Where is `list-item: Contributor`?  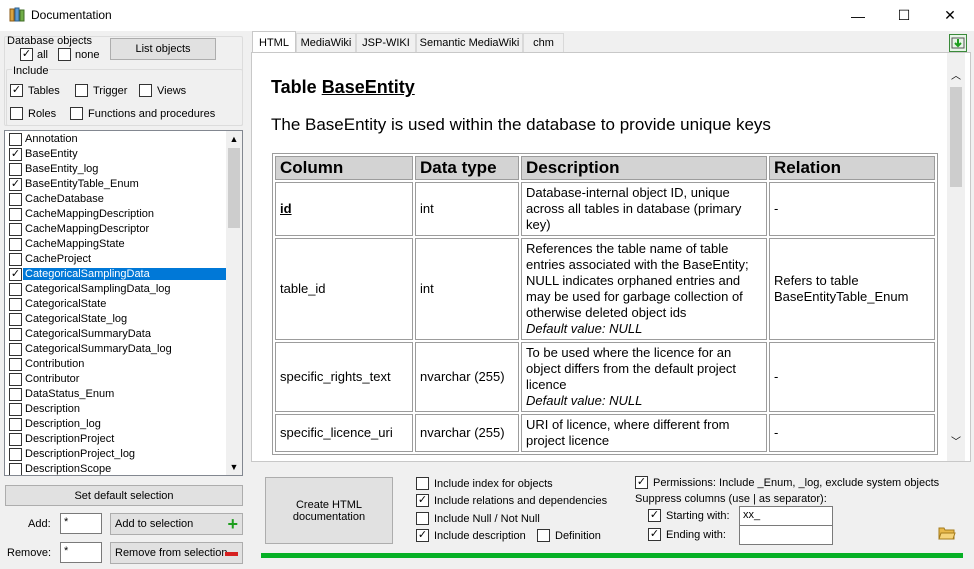
list-item: Contributor is located at coordinates (117, 379).